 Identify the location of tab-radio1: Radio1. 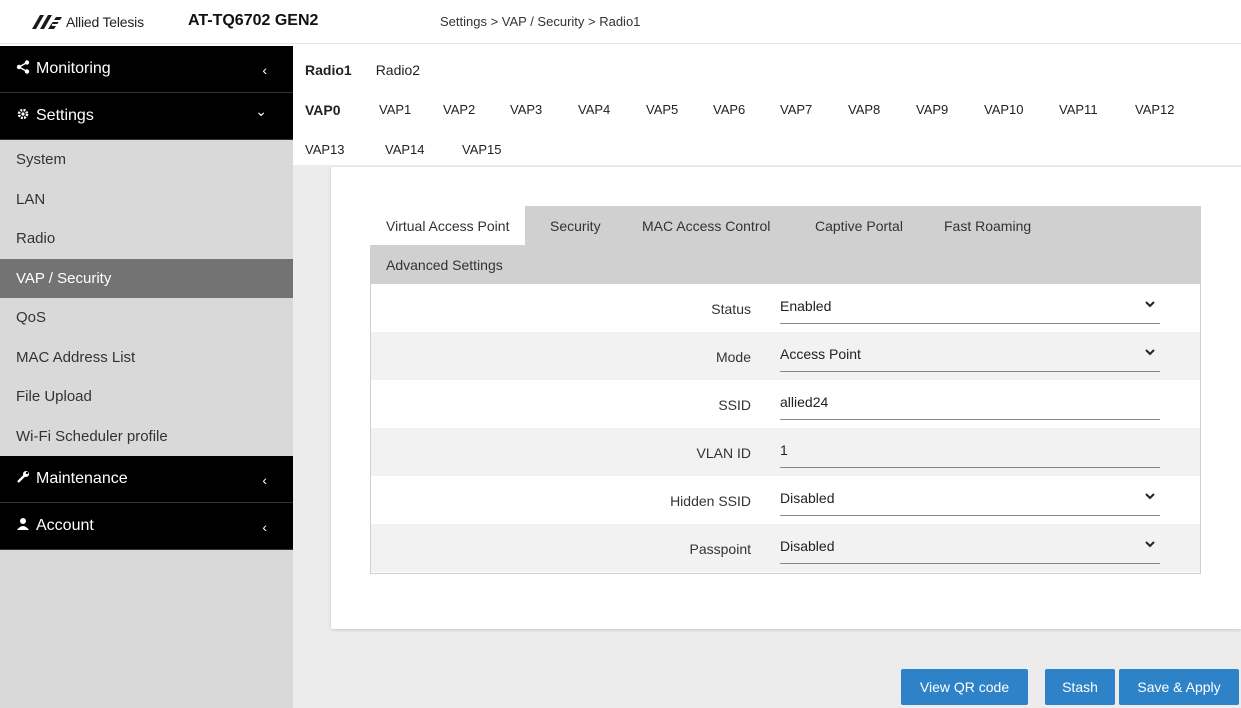
(328, 70).